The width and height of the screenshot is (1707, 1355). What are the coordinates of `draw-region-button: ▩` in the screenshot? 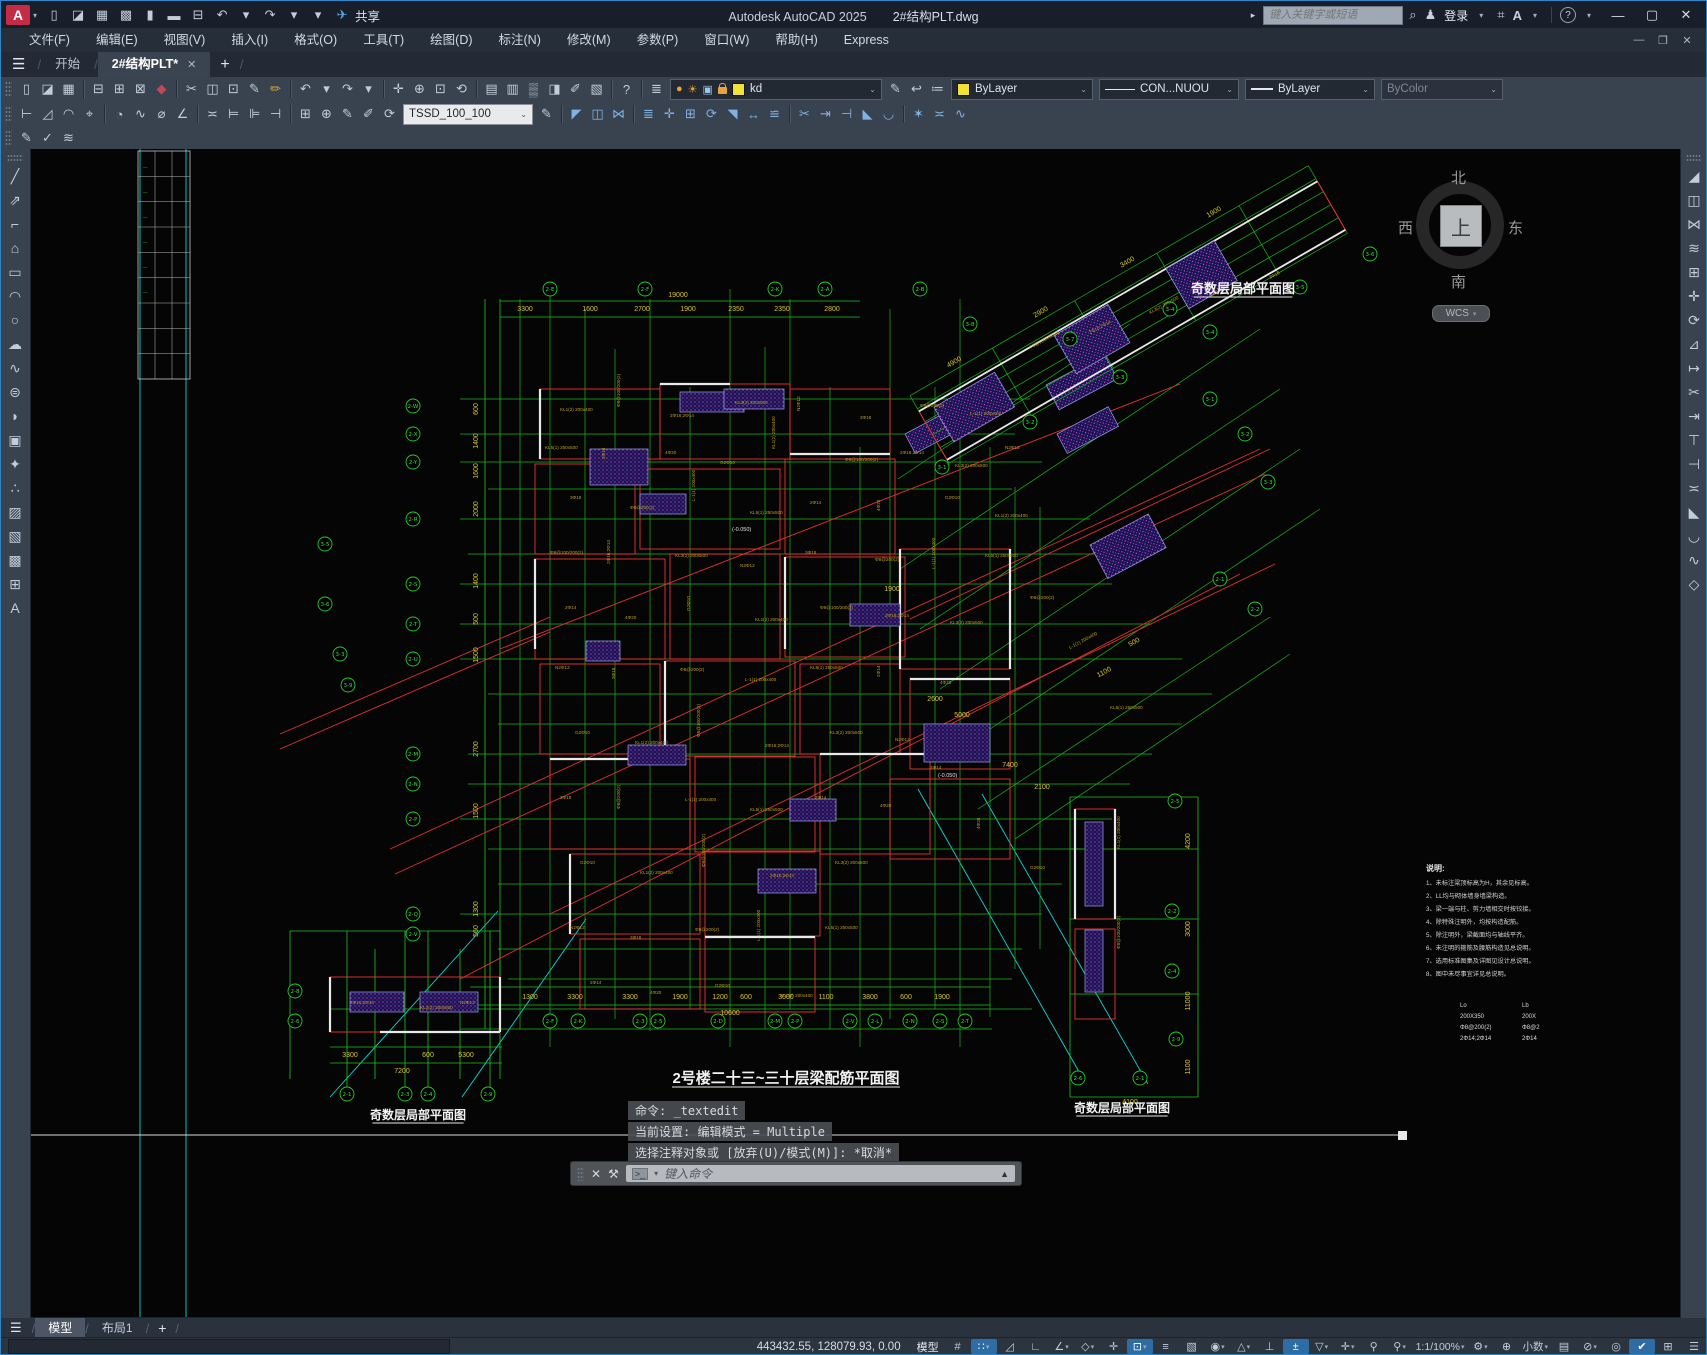 It's located at (15, 560).